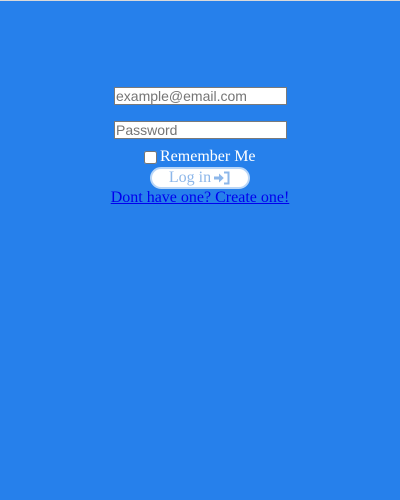  I want to click on remember-me-checkbox, so click(150, 157).